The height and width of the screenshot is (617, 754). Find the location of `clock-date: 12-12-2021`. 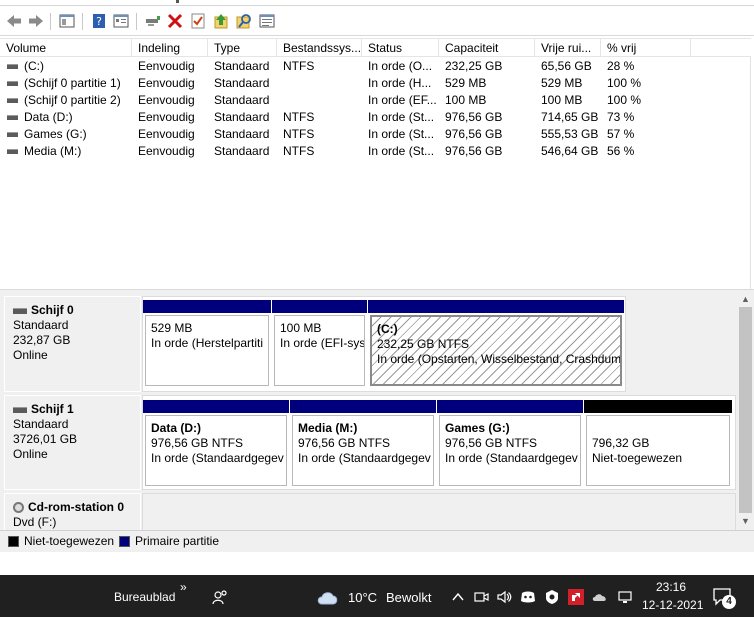

clock-date: 12-12-2021 is located at coordinates (672, 605).